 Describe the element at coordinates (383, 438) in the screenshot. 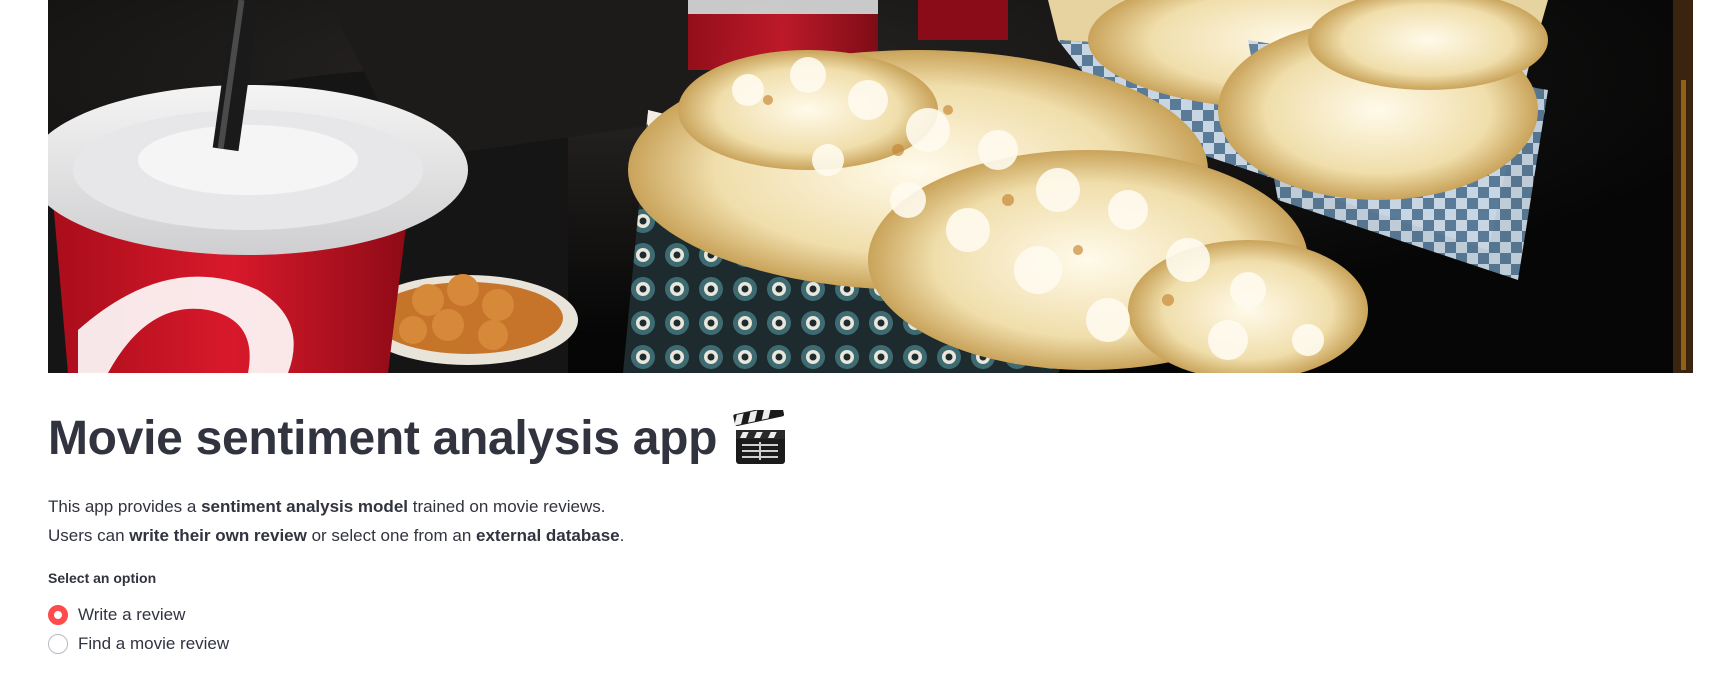

I see `page-title-text: Movie sentiment analysis app` at that location.